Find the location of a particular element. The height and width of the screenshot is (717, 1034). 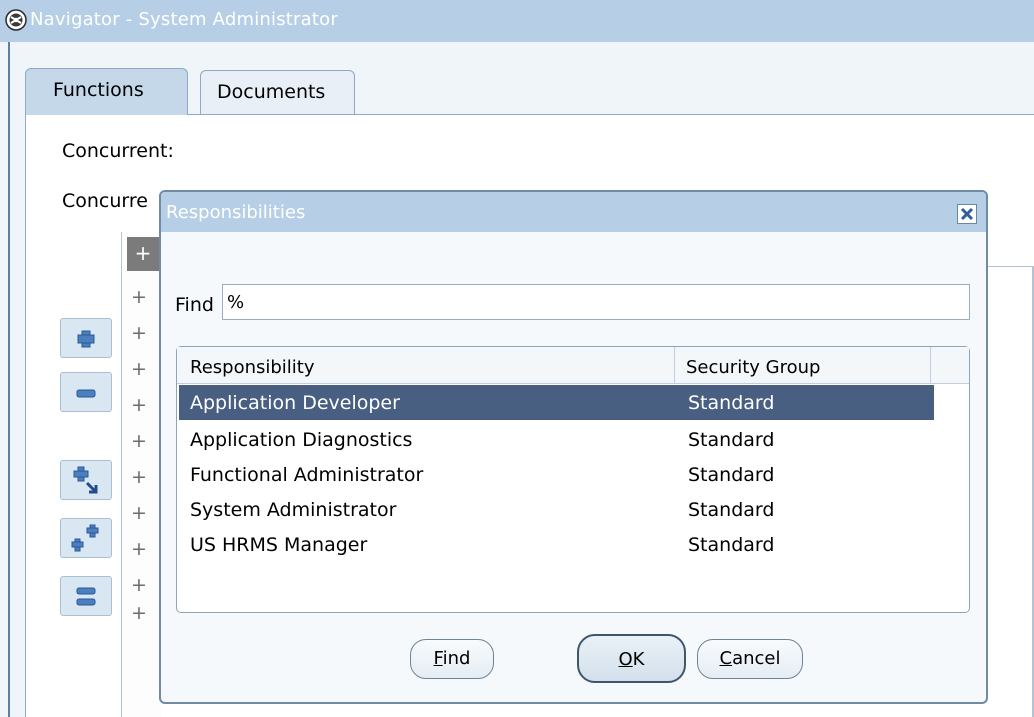

find-label: Find is located at coordinates (194, 305).